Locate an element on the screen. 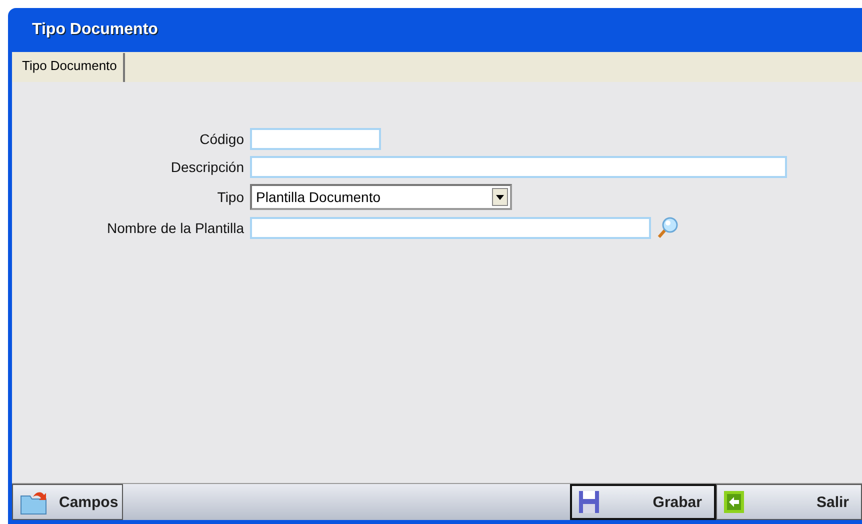  field-label: Código is located at coordinates (221, 139).